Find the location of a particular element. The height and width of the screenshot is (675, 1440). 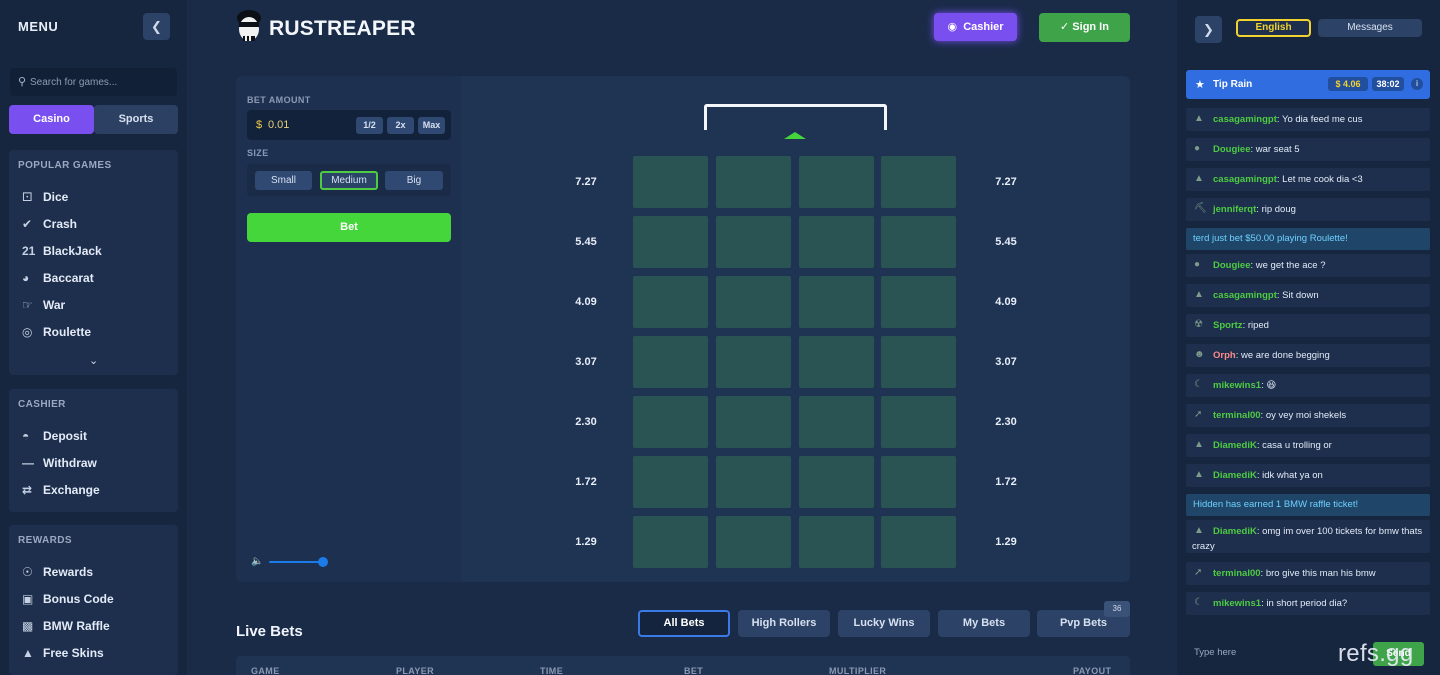

volume-slider-handle is located at coordinates (323, 562).